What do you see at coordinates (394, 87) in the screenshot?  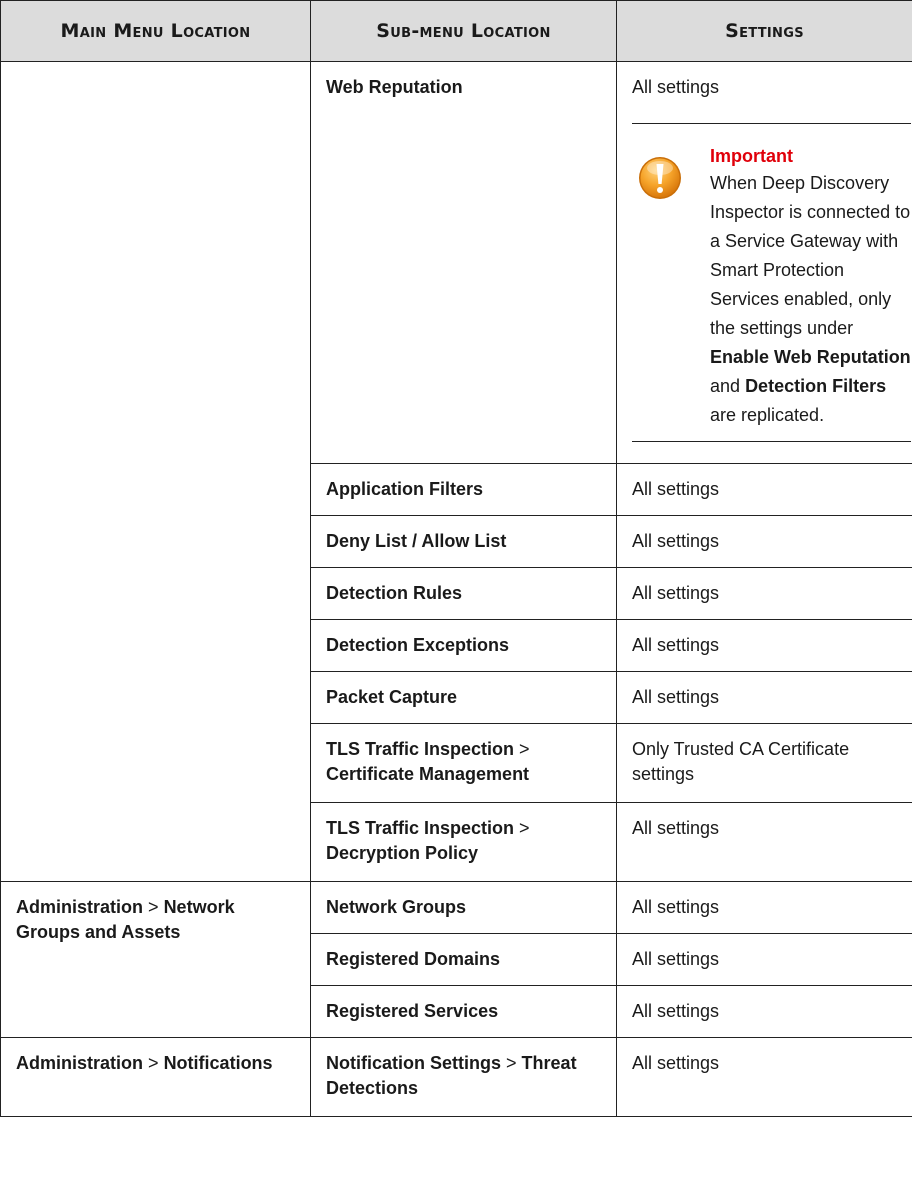 I see `sub-menu-label: Web Reputation` at bounding box center [394, 87].